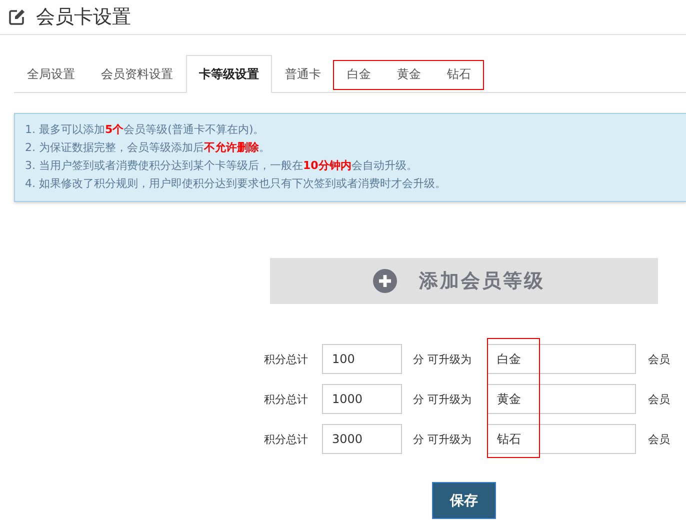 Image resolution: width=686 pixels, height=525 pixels. I want to click on page-title: 会员卡设置, so click(83, 17).